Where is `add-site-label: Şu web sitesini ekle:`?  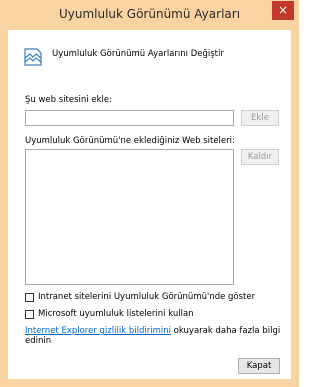
add-site-label: Şu web sitesini ekle: is located at coordinates (68, 100).